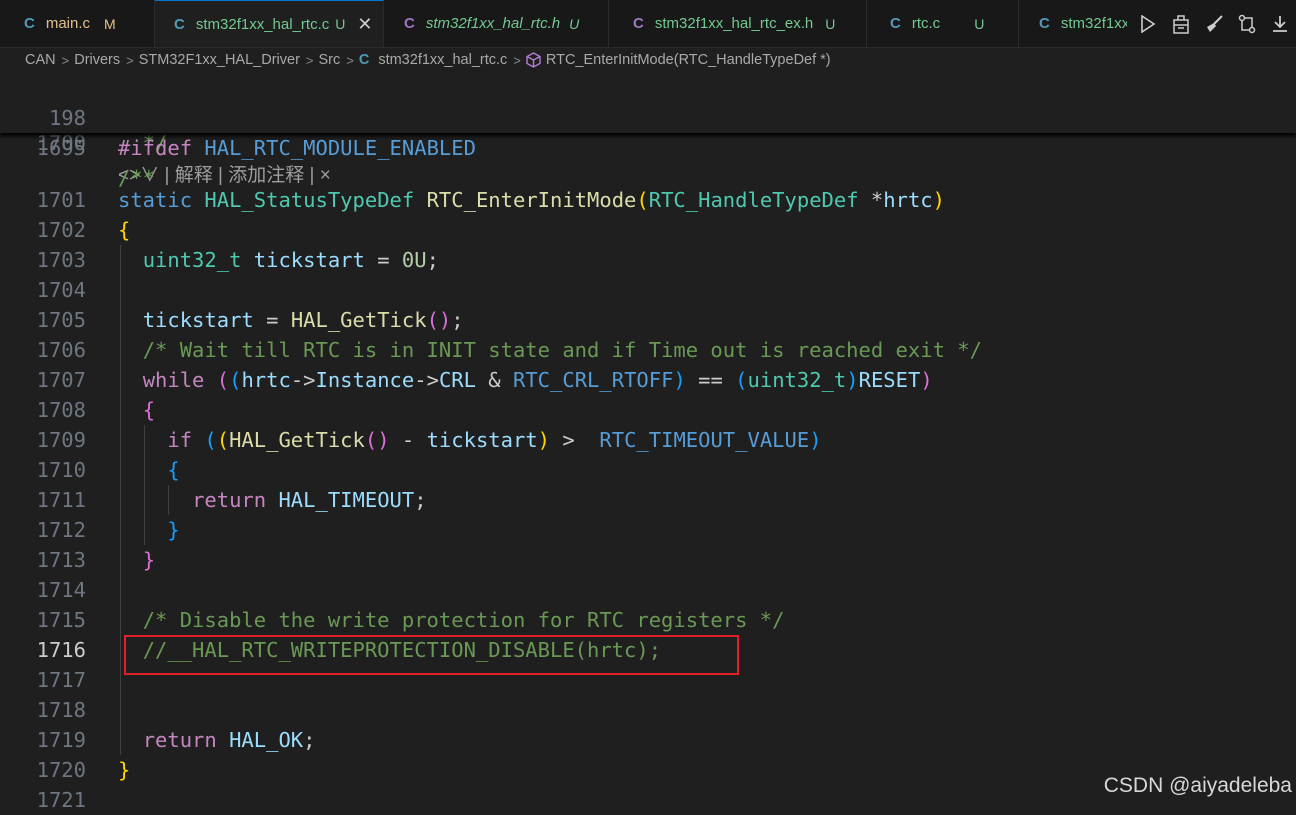 Image resolution: width=1296 pixels, height=815 pixels. Describe the element at coordinates (496, 23) in the screenshot. I see `tab-stm32f1xx-hal-rtc-h: C stm32f1xx_hal_rtc.h U` at that location.